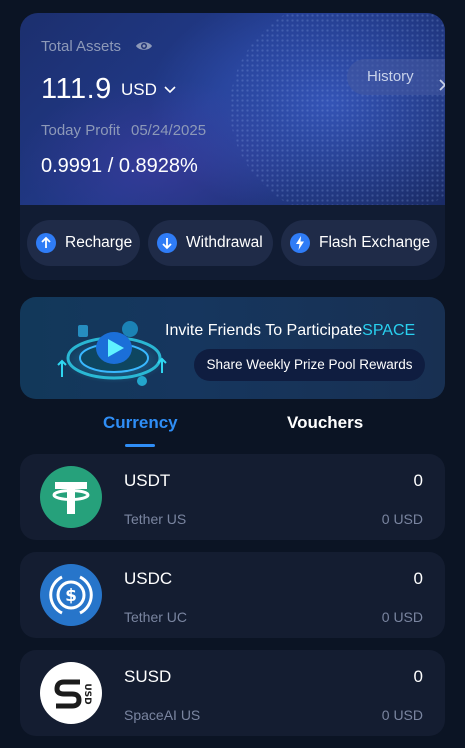 This screenshot has width=465, height=748. Describe the element at coordinates (264, 330) in the screenshot. I see `invite-title-text: Invite Friends To Participate` at that location.